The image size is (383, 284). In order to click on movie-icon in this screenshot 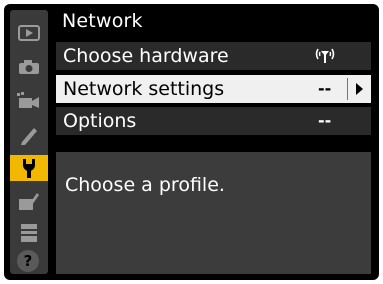, I will do `click(28, 100)`.